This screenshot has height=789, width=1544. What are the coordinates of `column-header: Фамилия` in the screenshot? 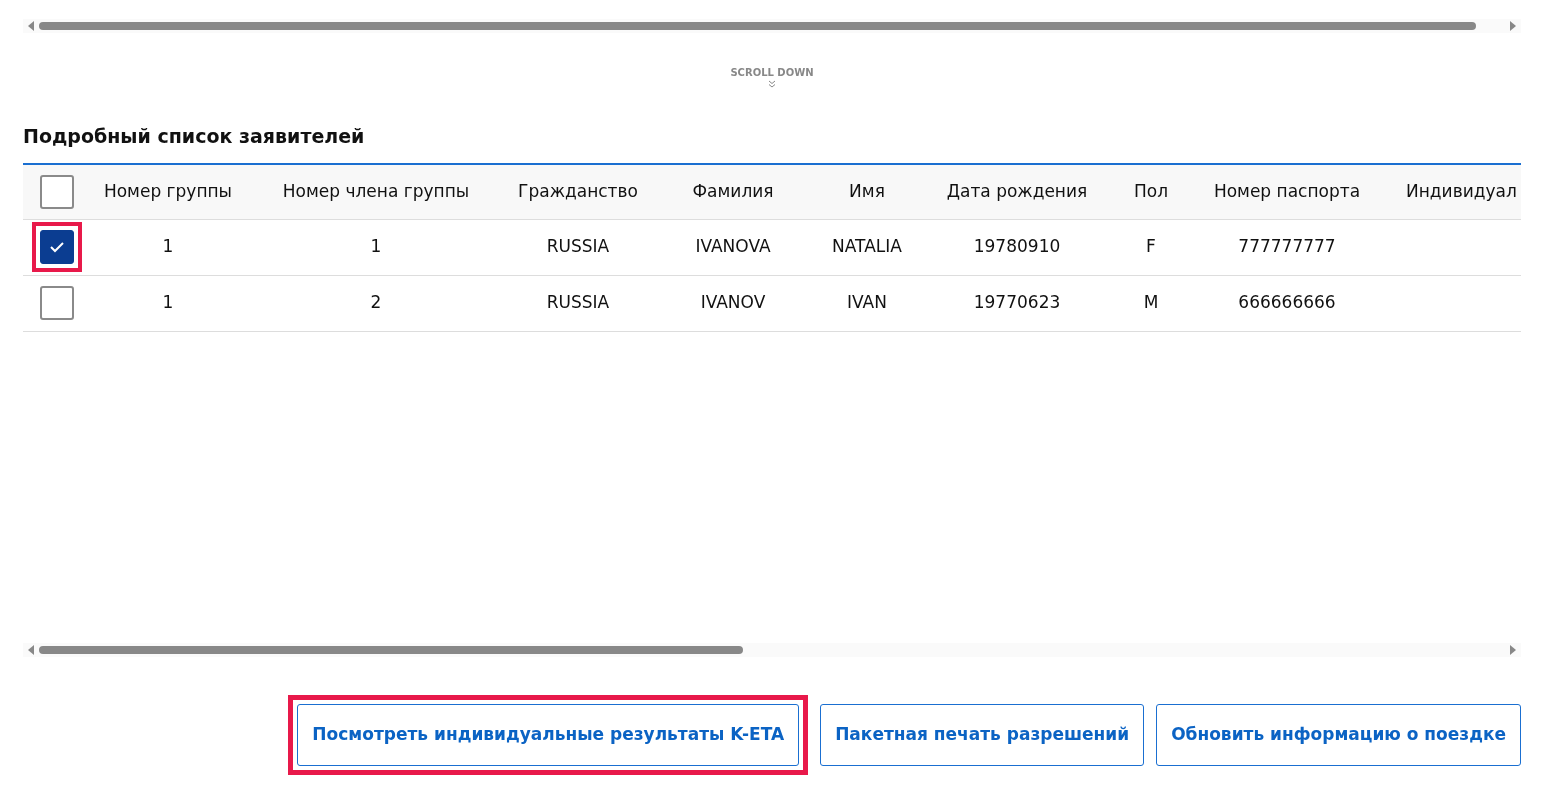 It's located at (733, 191).